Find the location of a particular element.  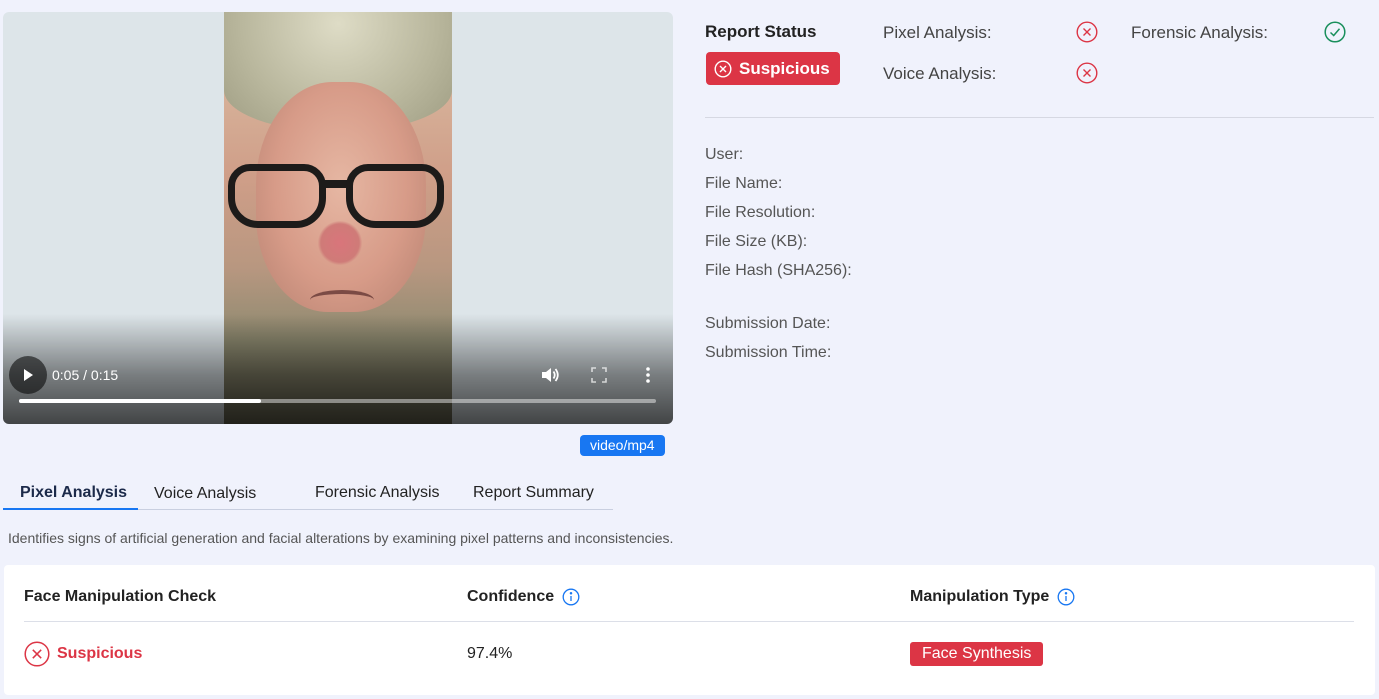

header-label: Face Manipulation Check is located at coordinates (120, 596).